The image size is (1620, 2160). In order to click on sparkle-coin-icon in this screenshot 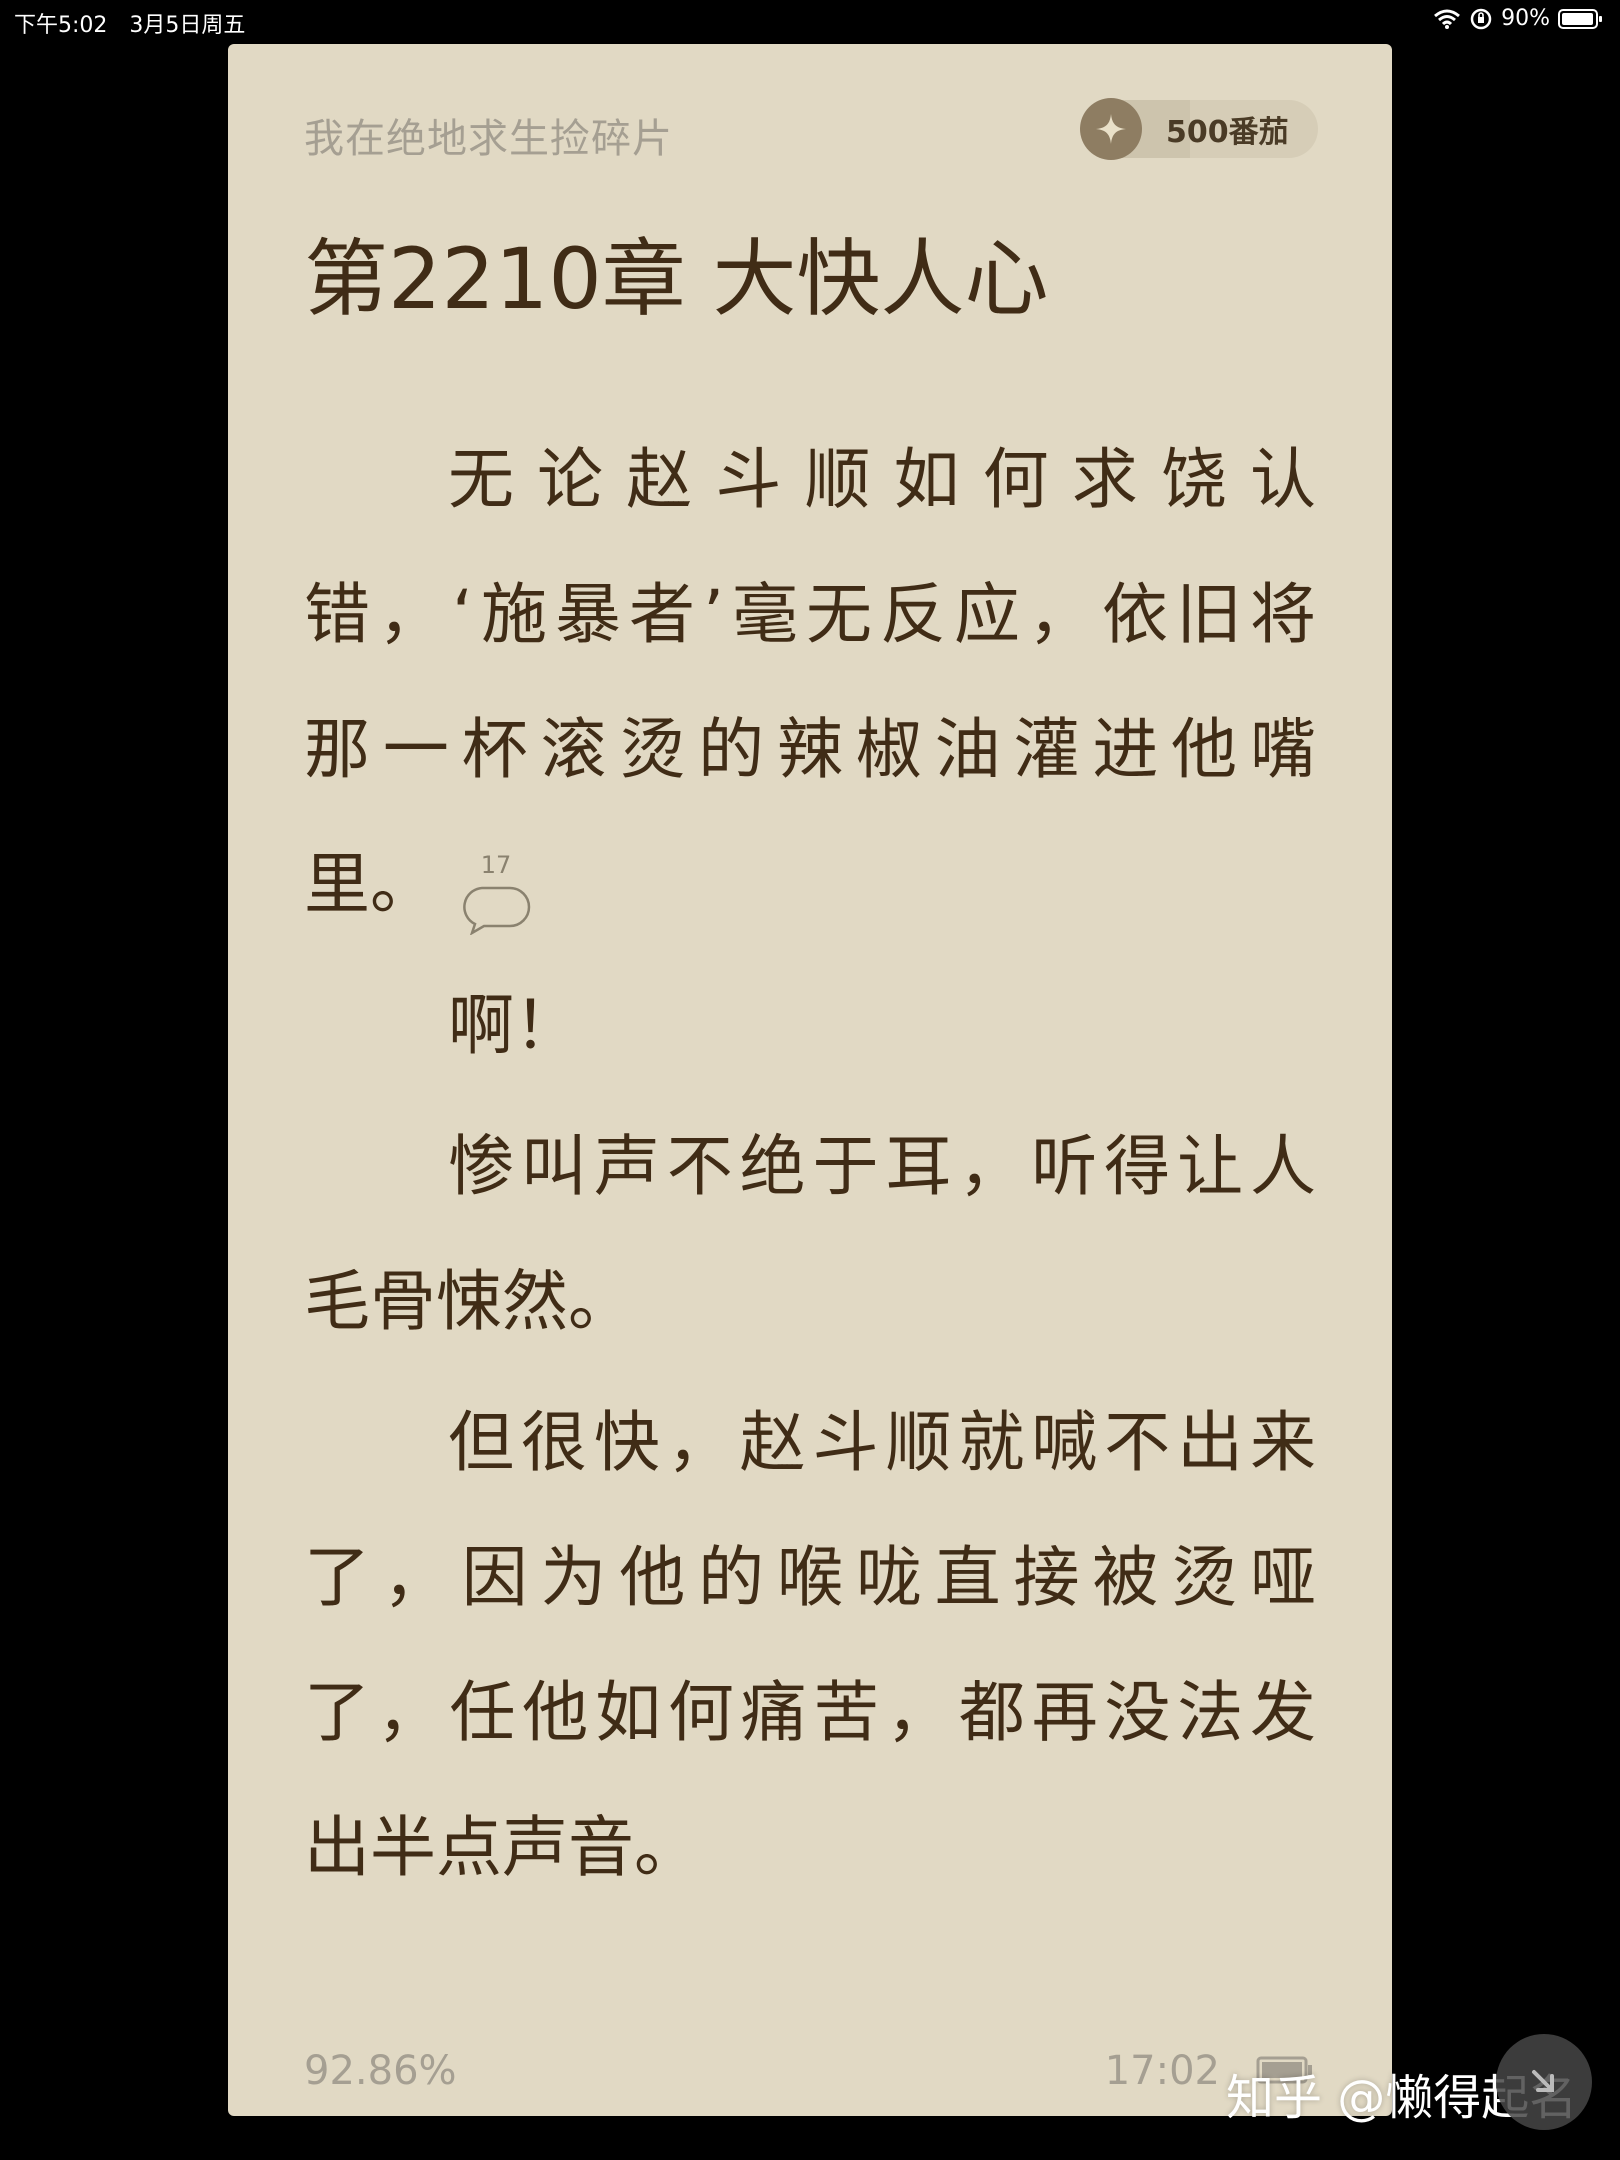, I will do `click(1111, 129)`.